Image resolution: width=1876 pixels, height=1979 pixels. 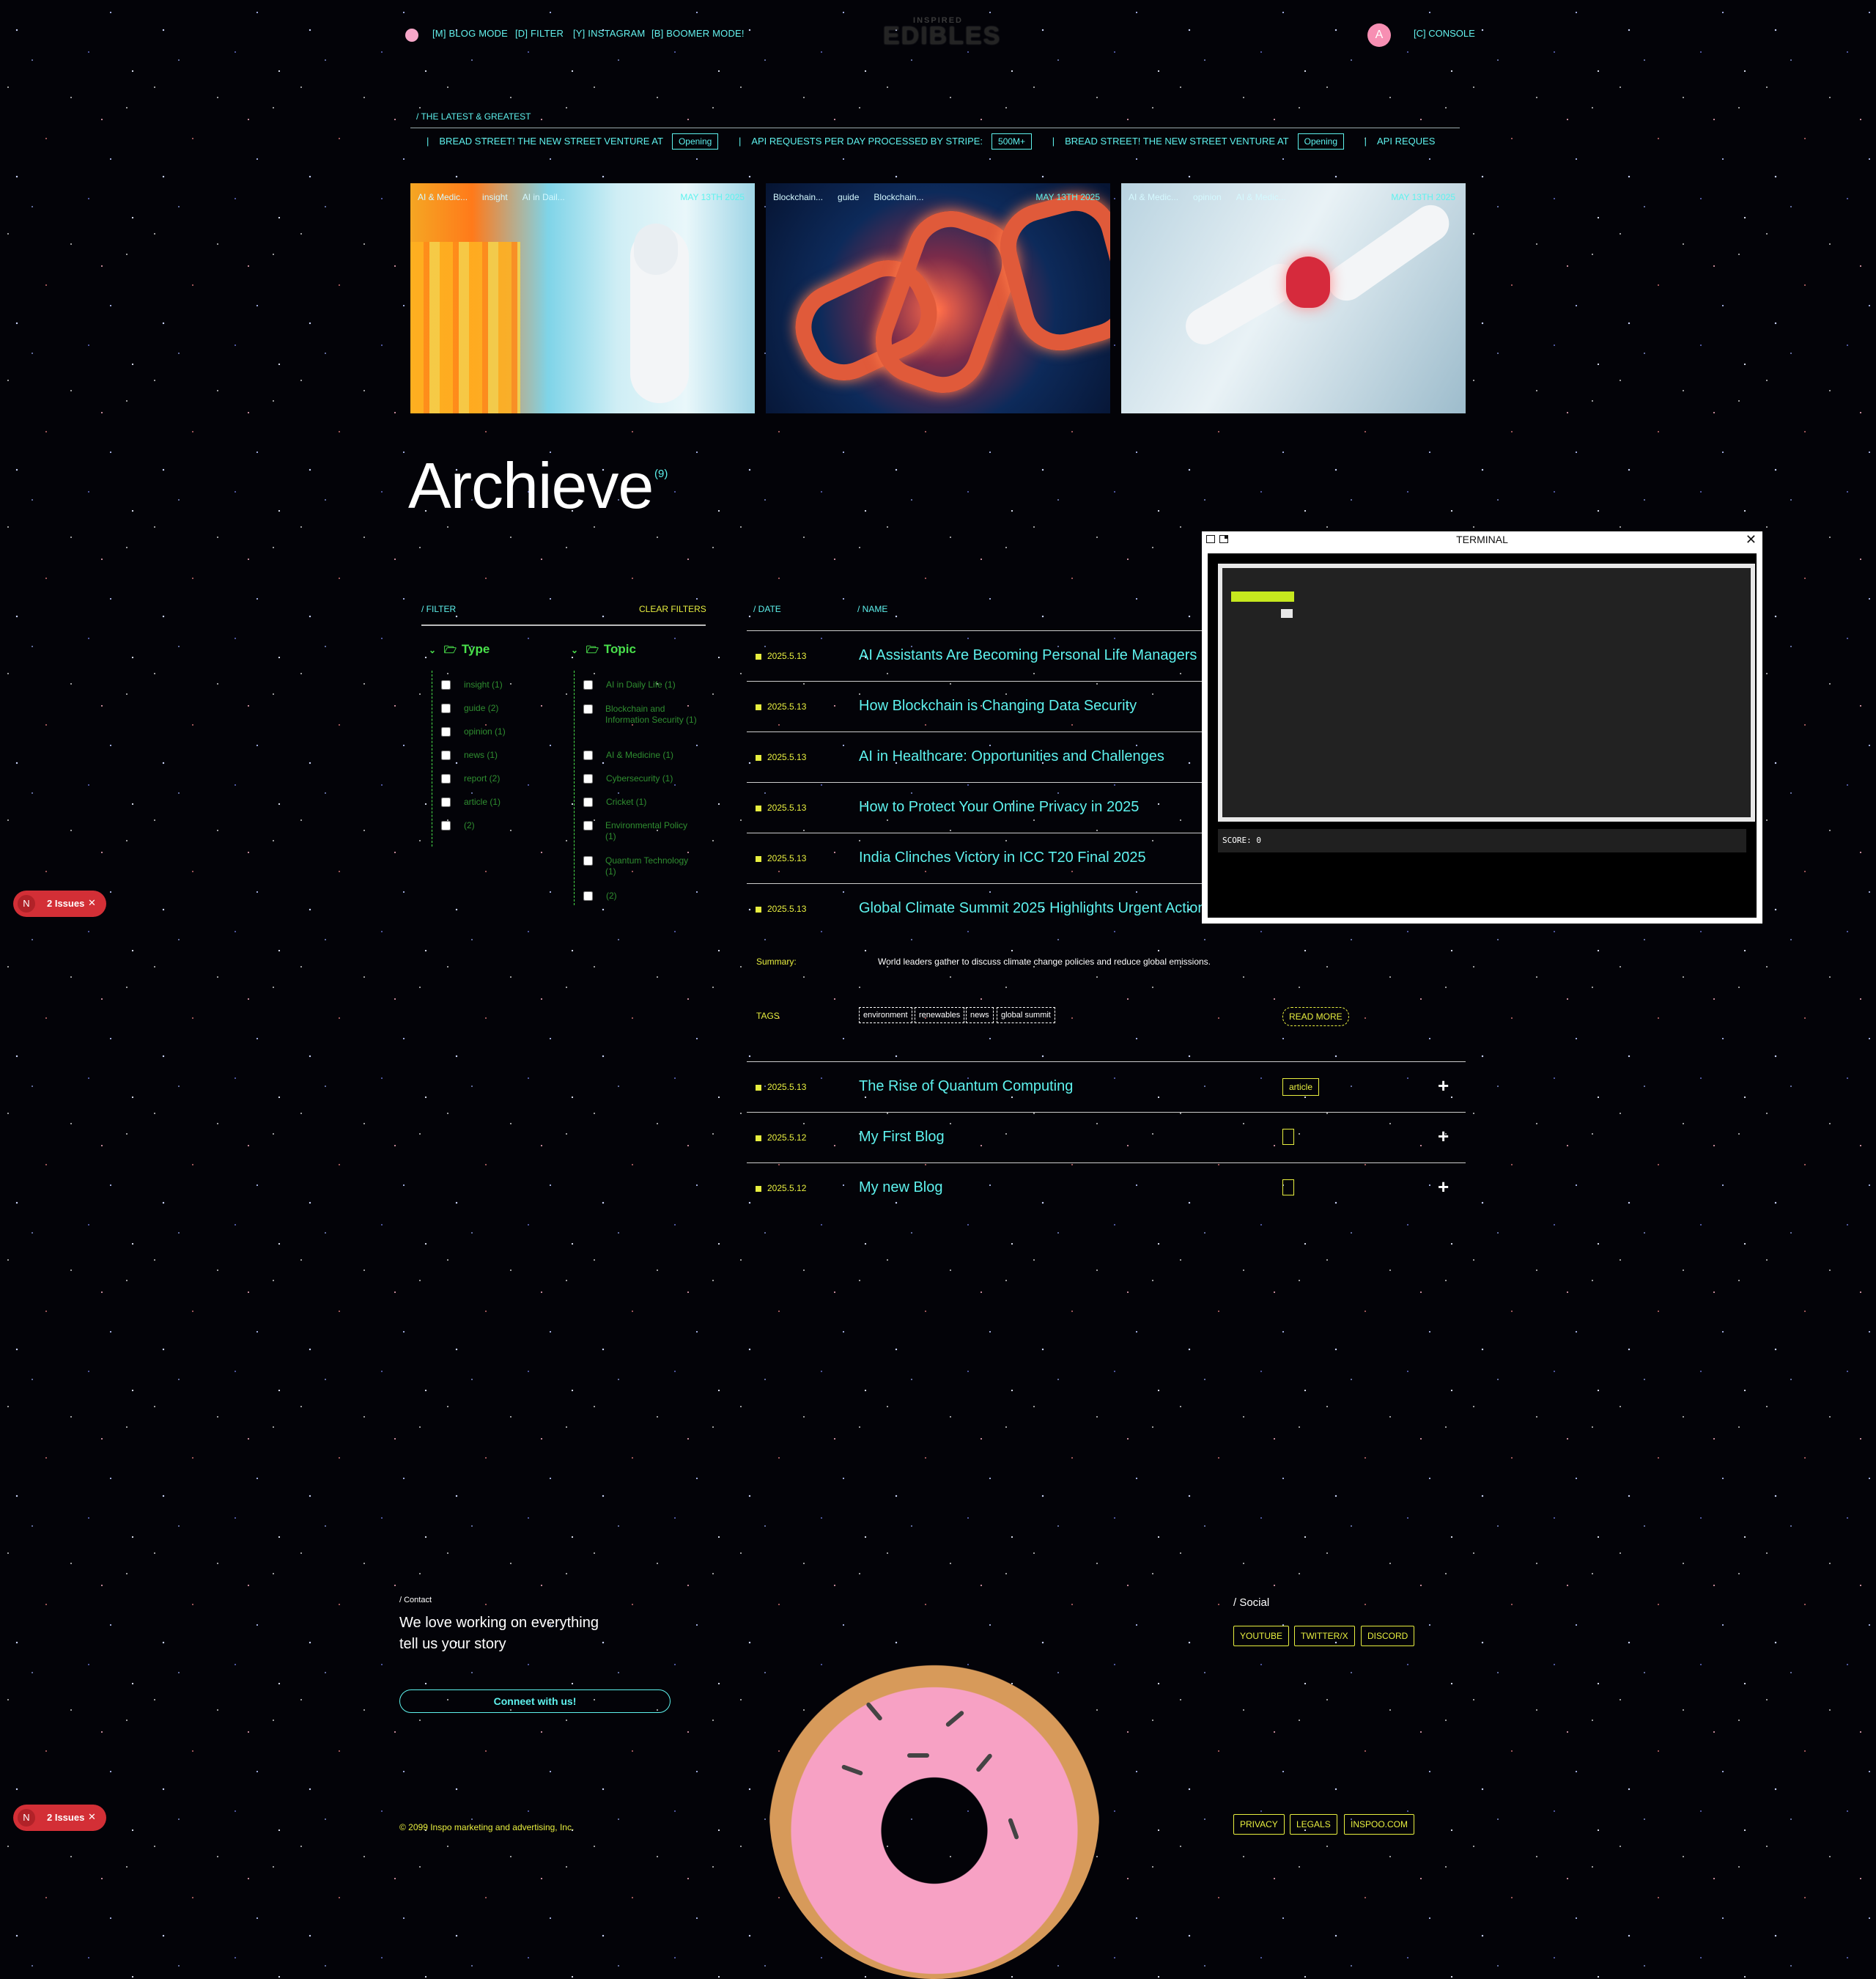 I want to click on card-tag: opinion, so click(x=1207, y=197).